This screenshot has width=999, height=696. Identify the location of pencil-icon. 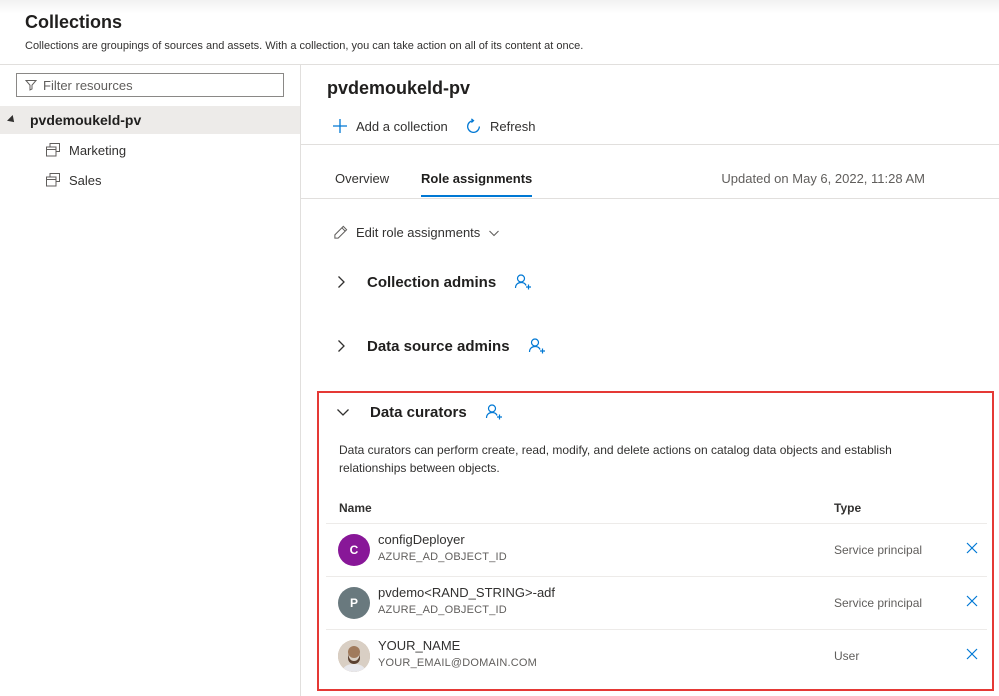
(341, 232).